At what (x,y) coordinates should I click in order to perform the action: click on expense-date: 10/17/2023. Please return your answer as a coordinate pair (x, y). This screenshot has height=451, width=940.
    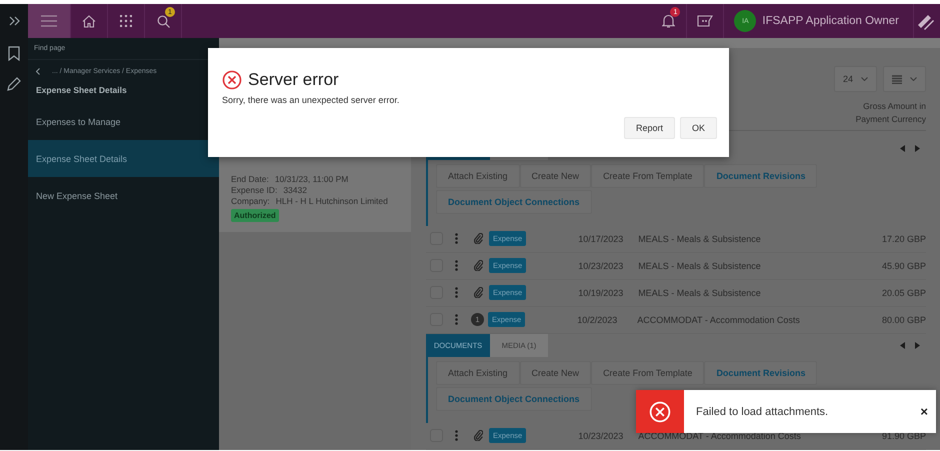
    Looking at the image, I should click on (601, 239).